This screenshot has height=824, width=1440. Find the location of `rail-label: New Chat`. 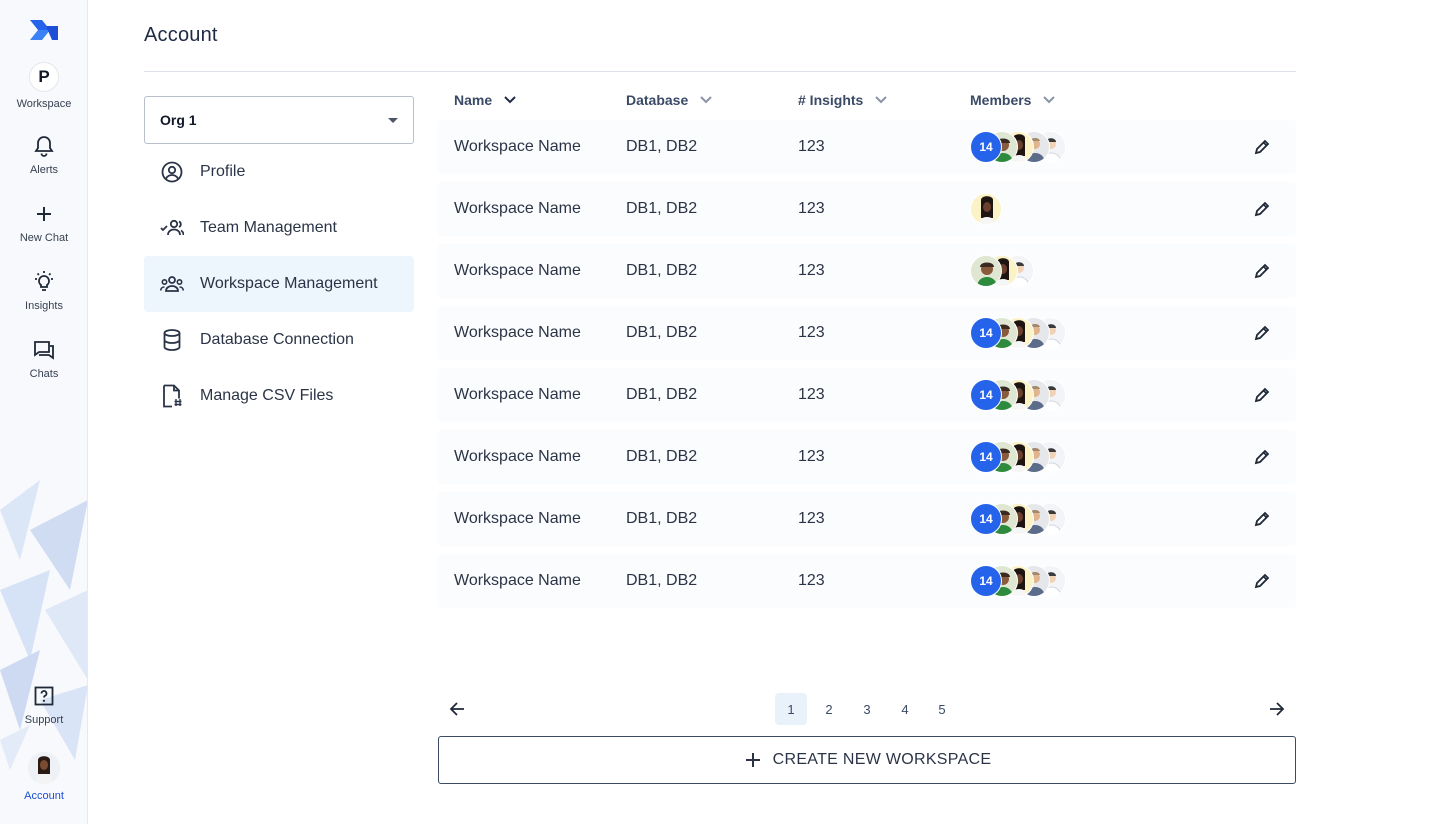

rail-label: New Chat is located at coordinates (44, 238).